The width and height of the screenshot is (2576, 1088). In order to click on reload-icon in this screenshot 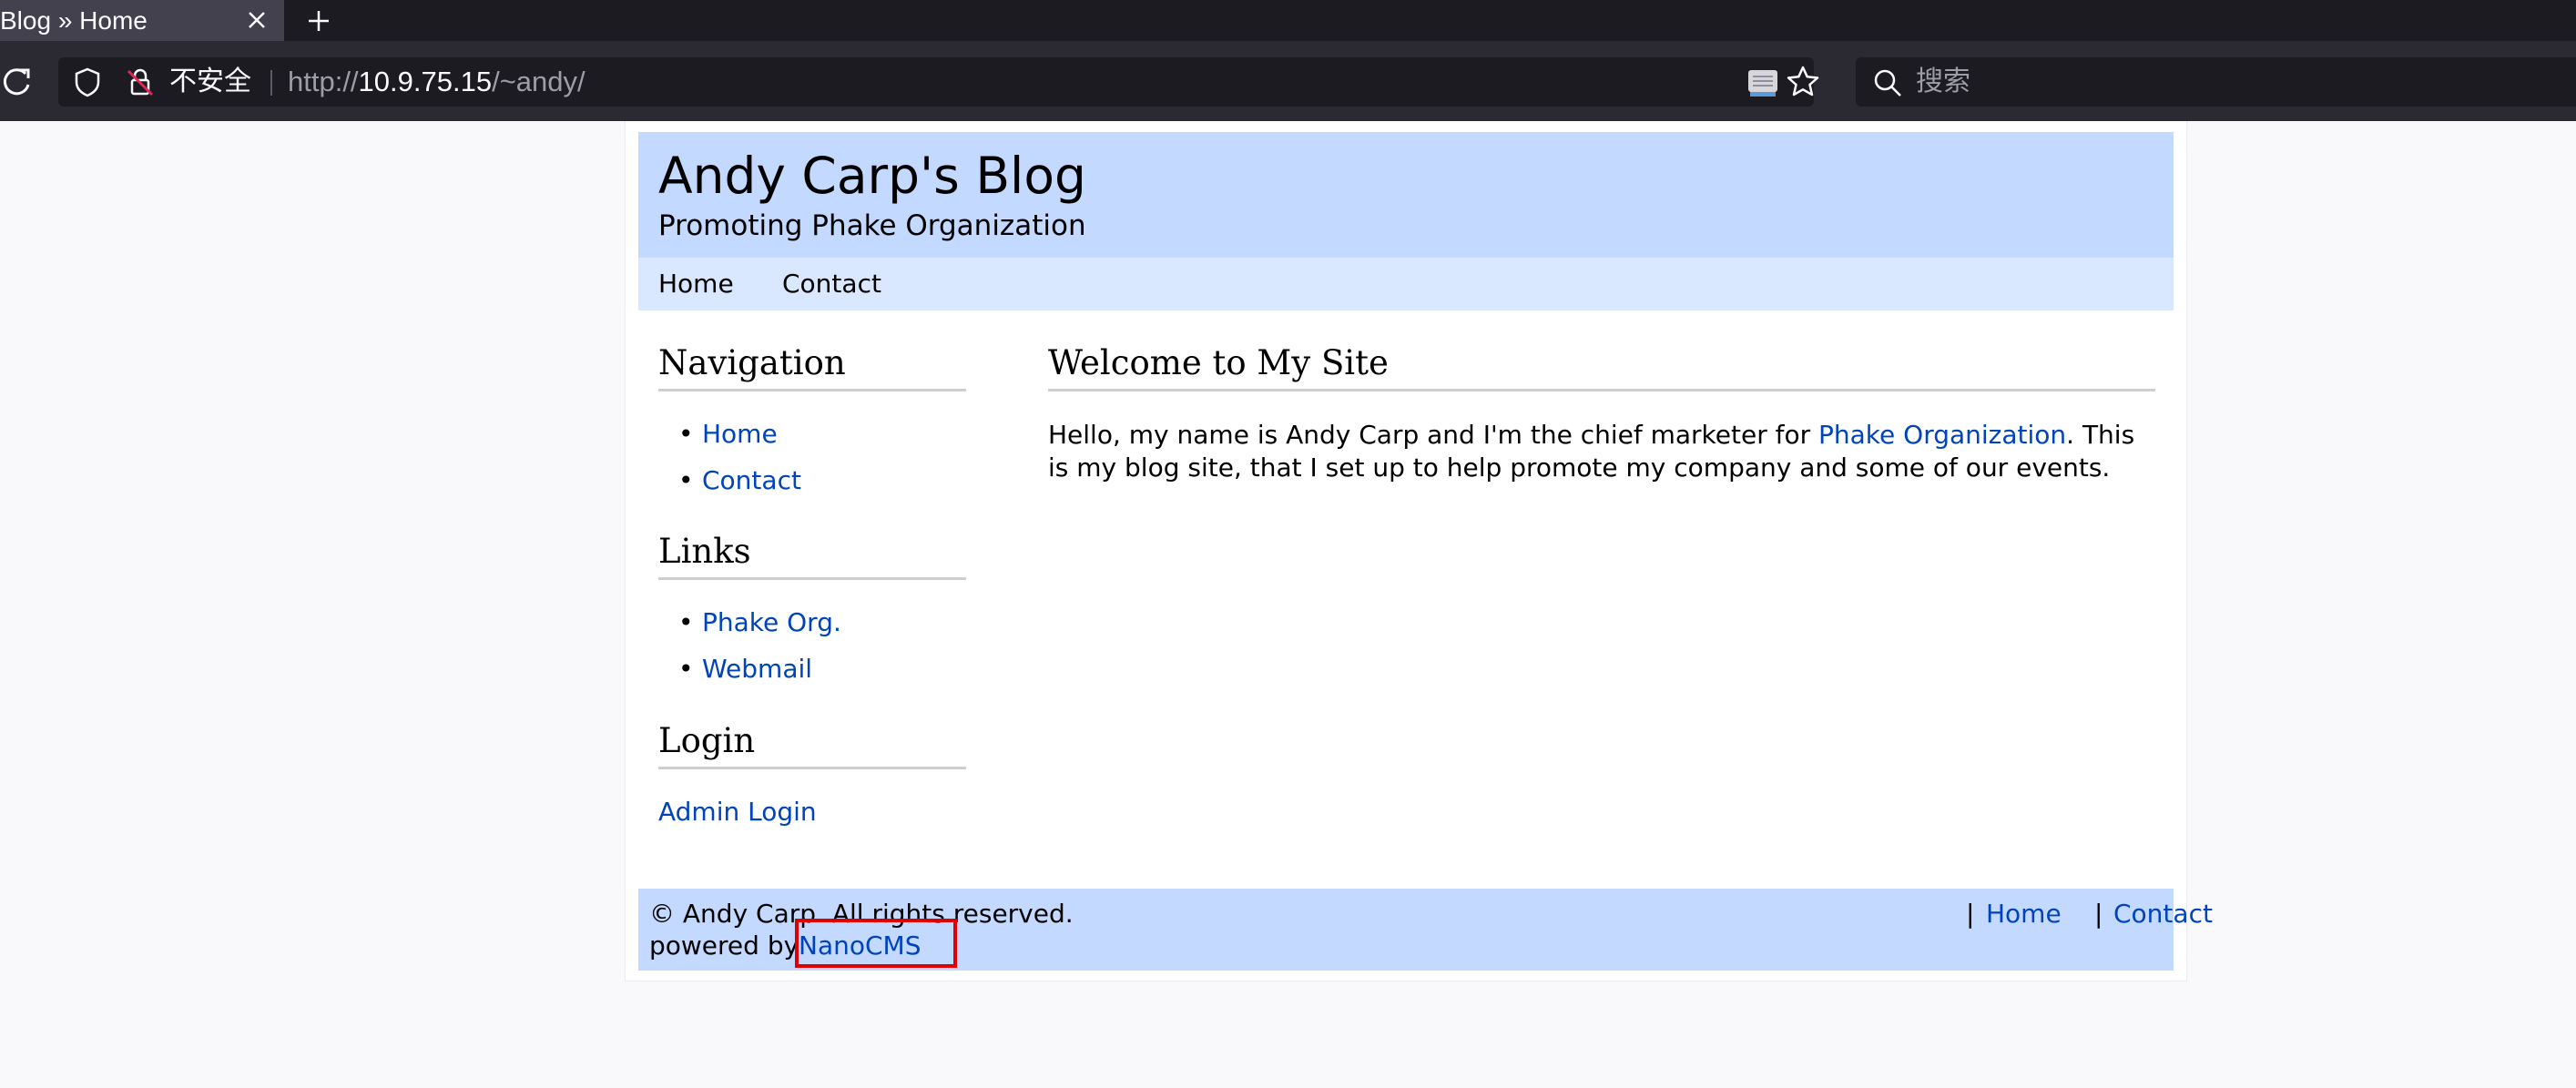, I will do `click(18, 81)`.